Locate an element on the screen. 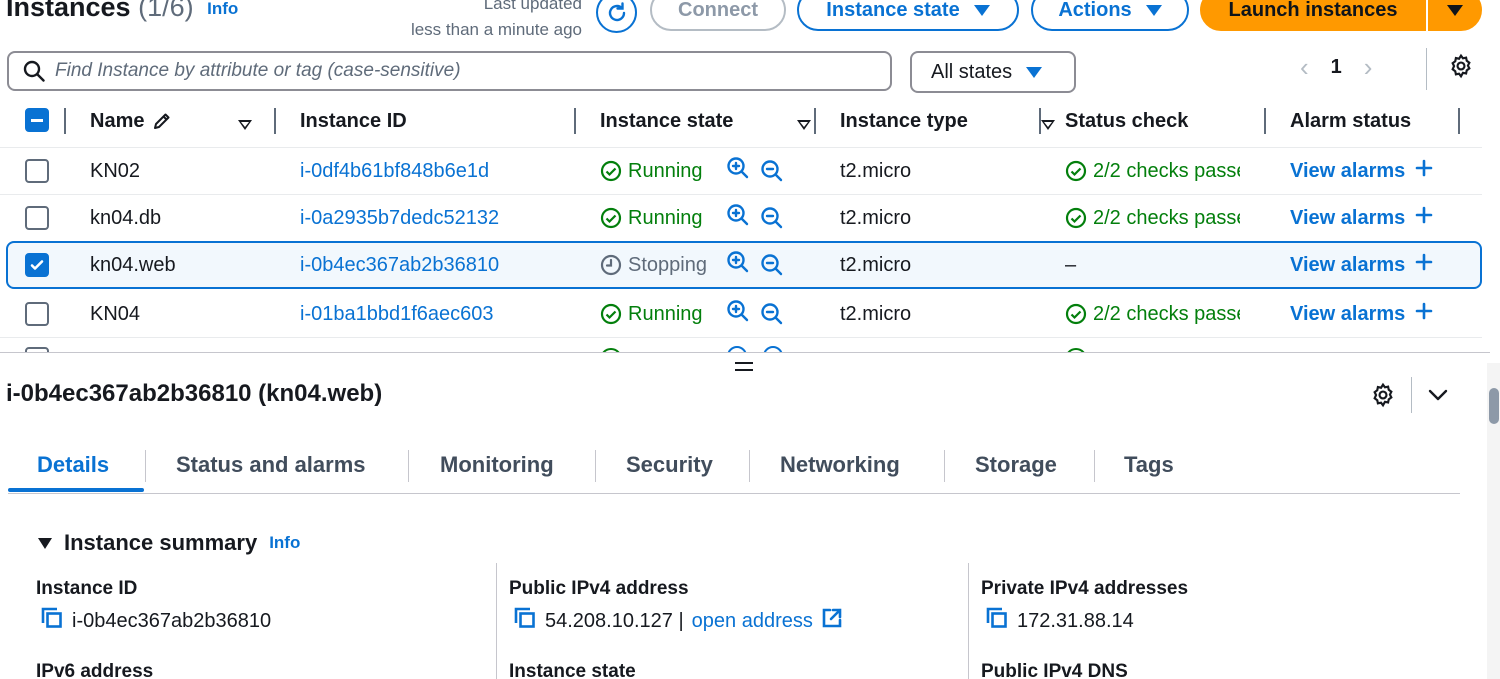  section-info-link: Info is located at coordinates (284, 543).